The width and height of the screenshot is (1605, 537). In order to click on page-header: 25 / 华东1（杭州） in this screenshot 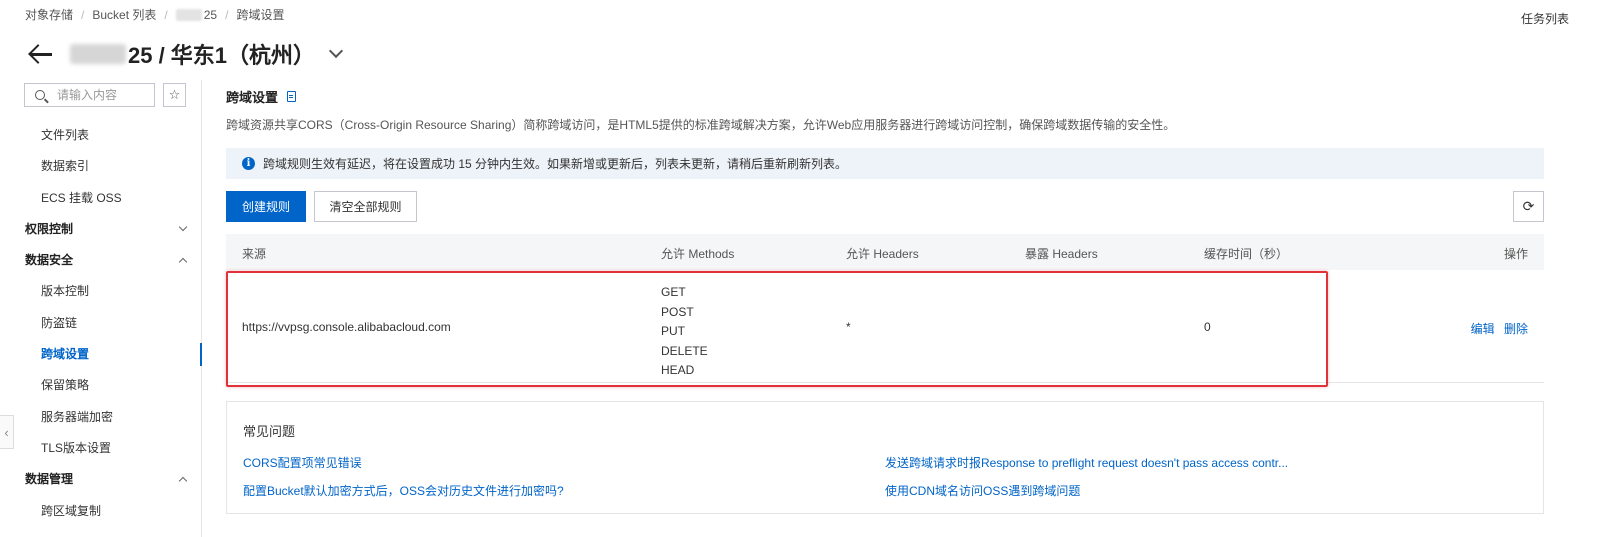, I will do `click(186, 54)`.